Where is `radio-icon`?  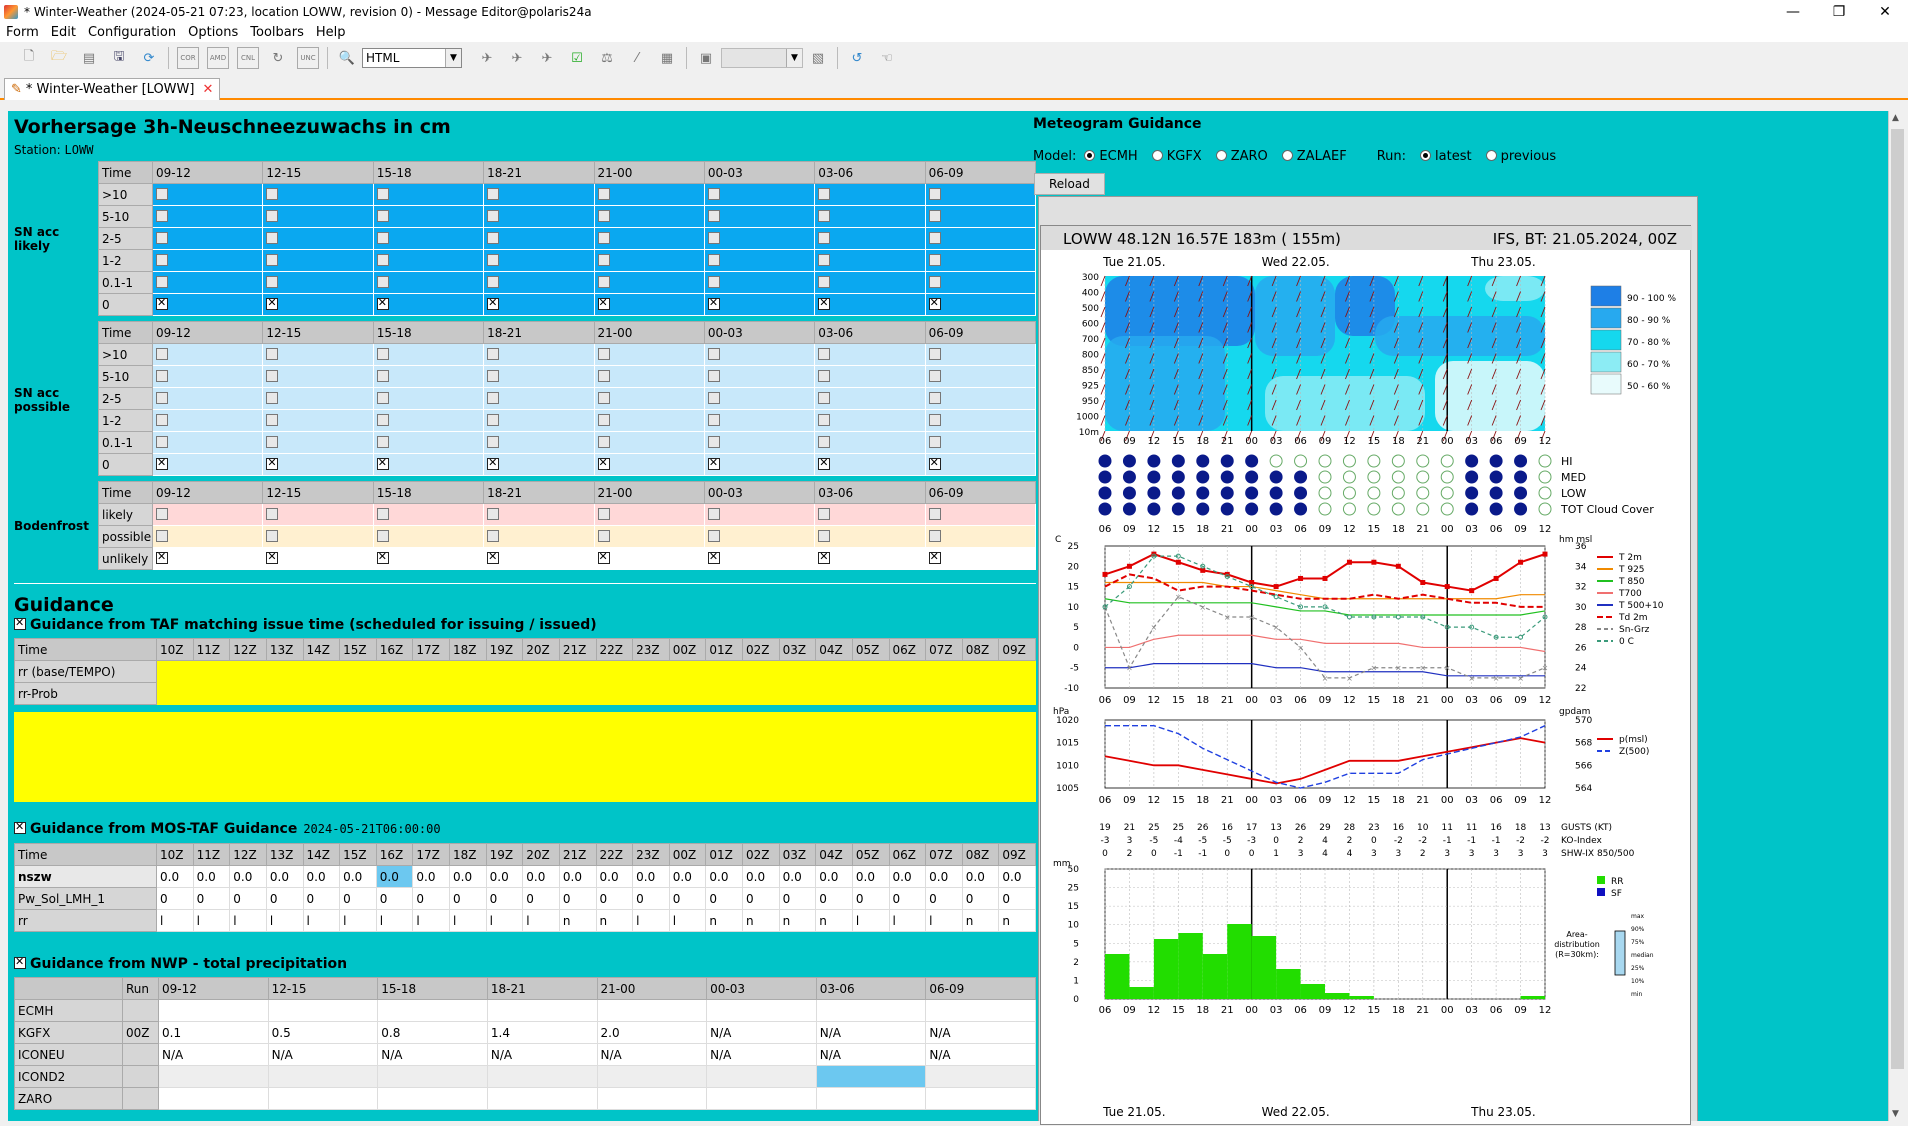
radio-icon is located at coordinates (1221, 155).